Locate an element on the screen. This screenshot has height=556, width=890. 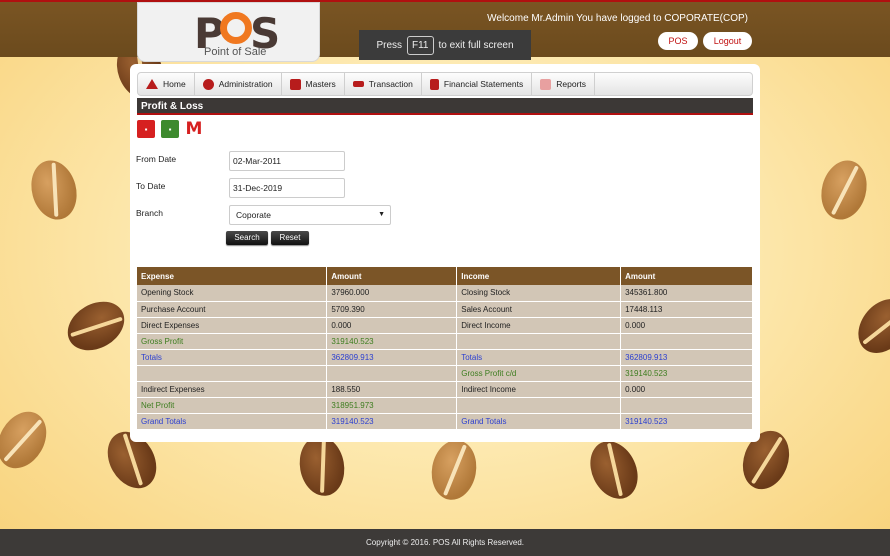
branch-select: Coporate ▼ is located at coordinates (310, 215).